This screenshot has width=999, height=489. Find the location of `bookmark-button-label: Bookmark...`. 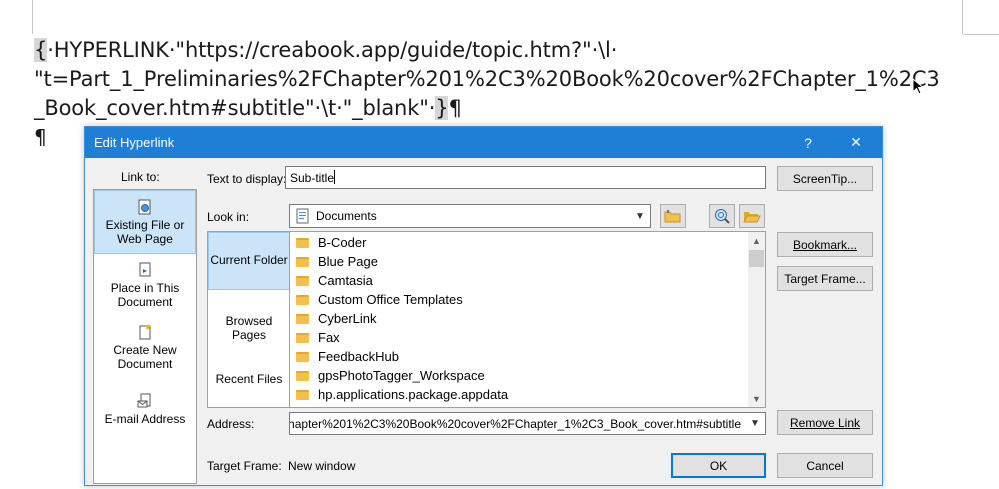

bookmark-button-label: Bookmark... is located at coordinates (825, 244).